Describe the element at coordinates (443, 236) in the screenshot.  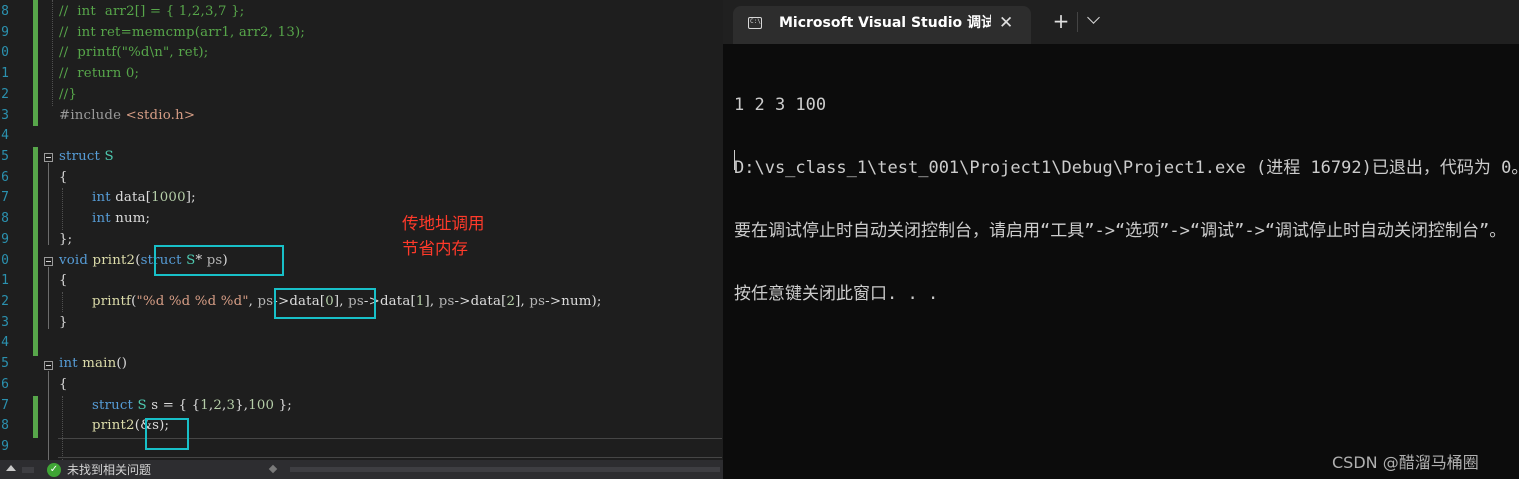
I see `annotation-note: 传地址调用 节省内存` at that location.